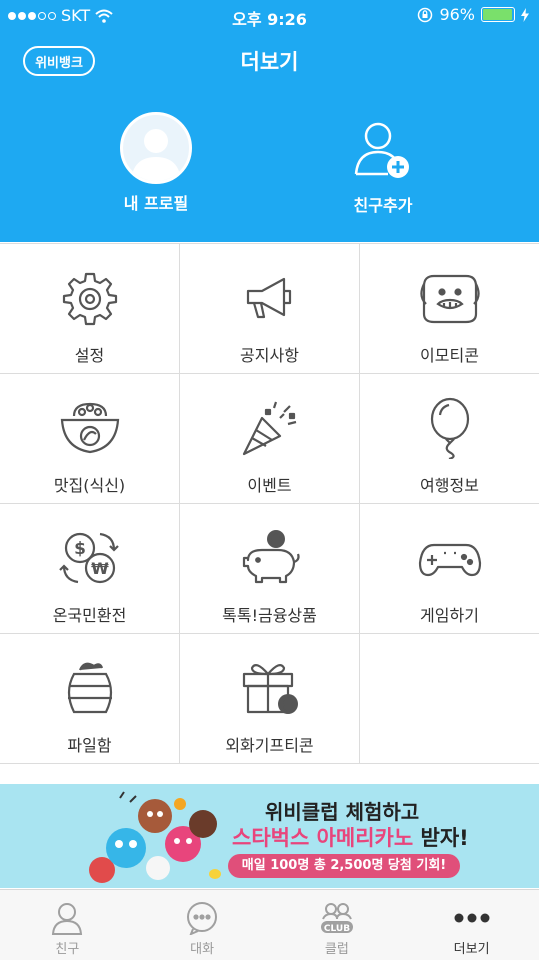 The width and height of the screenshot is (539, 960). What do you see at coordinates (270, 428) in the screenshot?
I see `party-popper-icon` at bounding box center [270, 428].